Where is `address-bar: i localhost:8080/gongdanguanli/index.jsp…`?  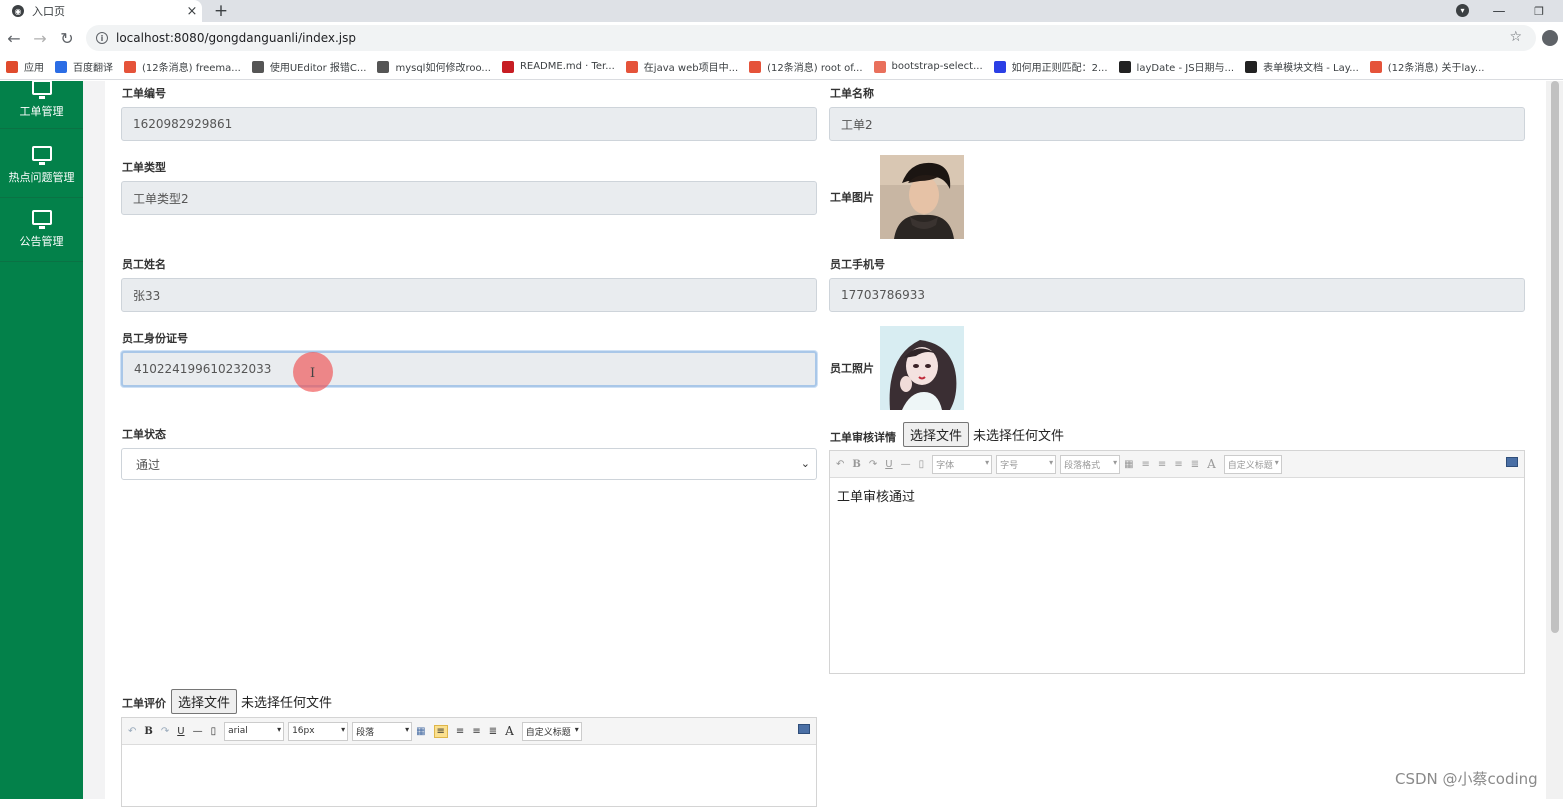 address-bar: i localhost:8080/gongdanguanli/index.jsp… is located at coordinates (811, 38).